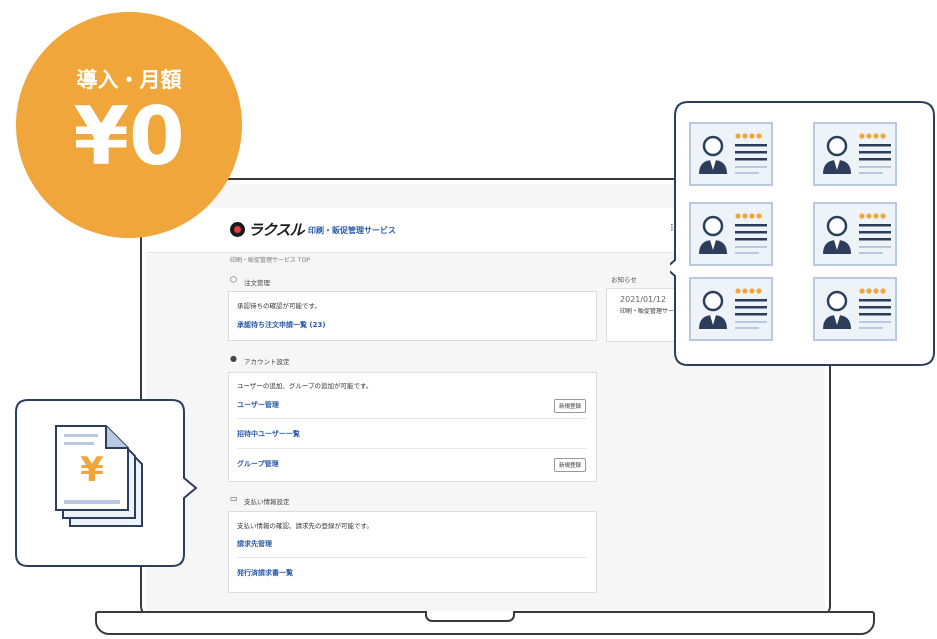  What do you see at coordinates (352, 230) in the screenshot?
I see `service-name: 印刷・販促管理サービス` at bounding box center [352, 230].